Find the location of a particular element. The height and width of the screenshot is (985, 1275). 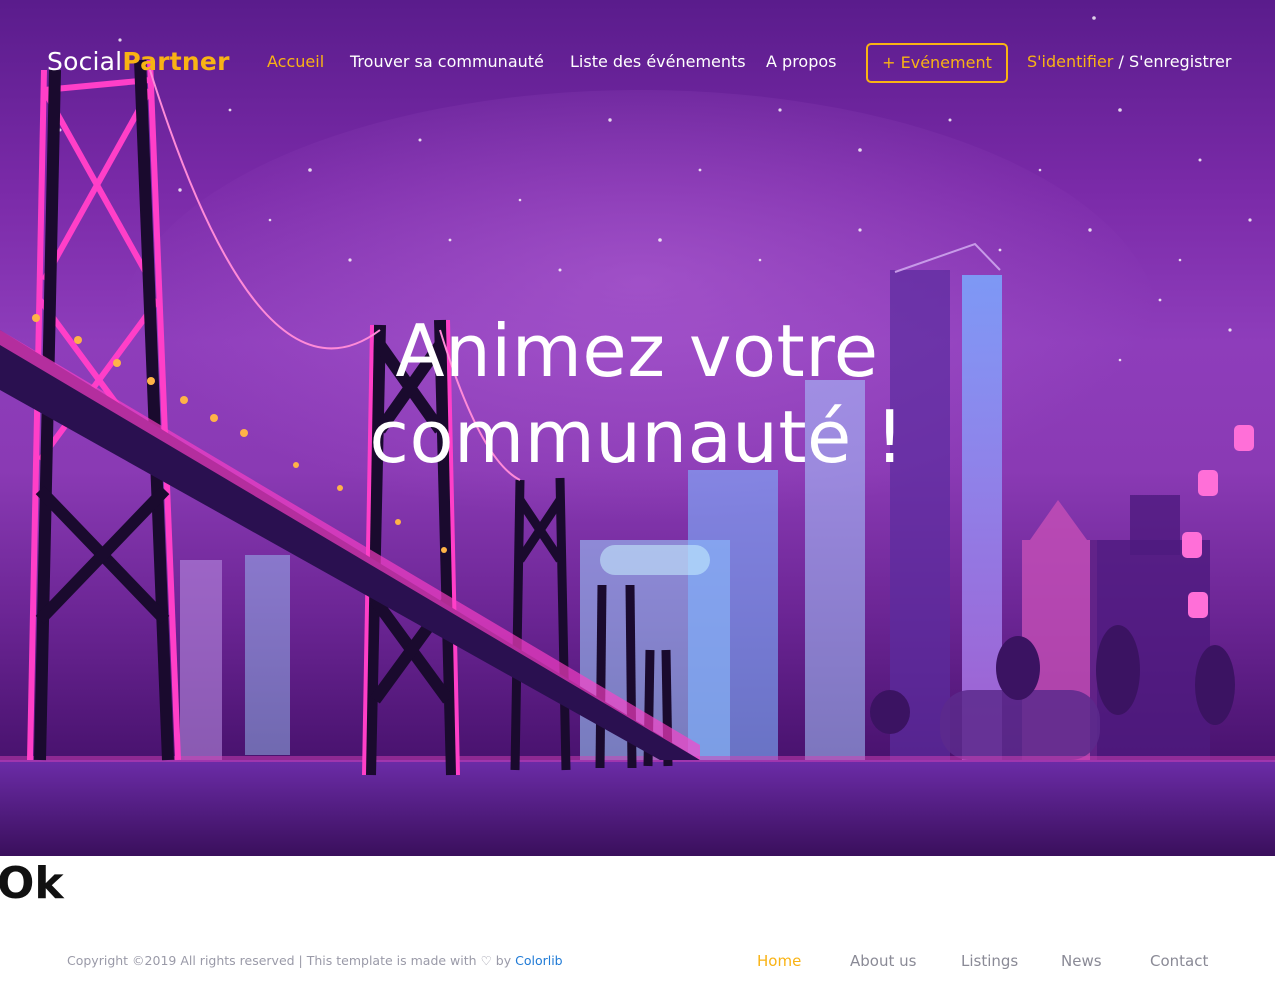

hero-title-line2: communauté ! is located at coordinates (637, 437).